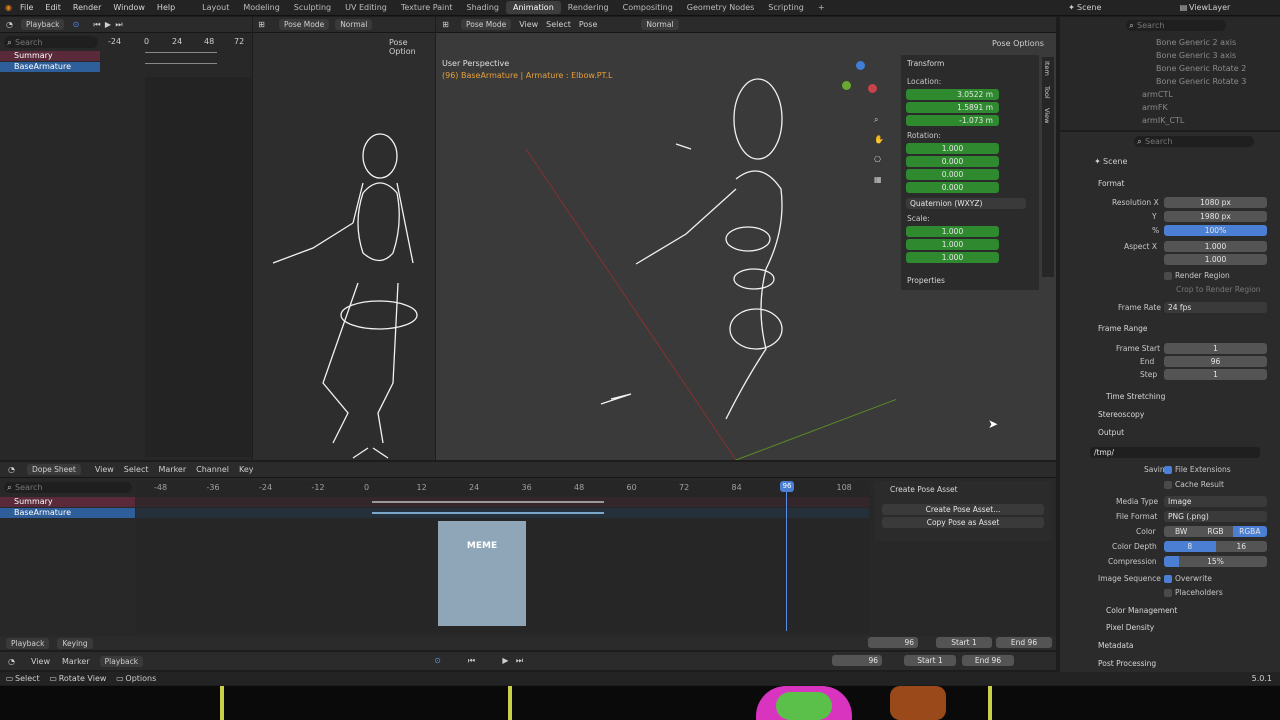  What do you see at coordinates (1241, 546) in the screenshot?
I see `depth-16-option: 16` at bounding box center [1241, 546].